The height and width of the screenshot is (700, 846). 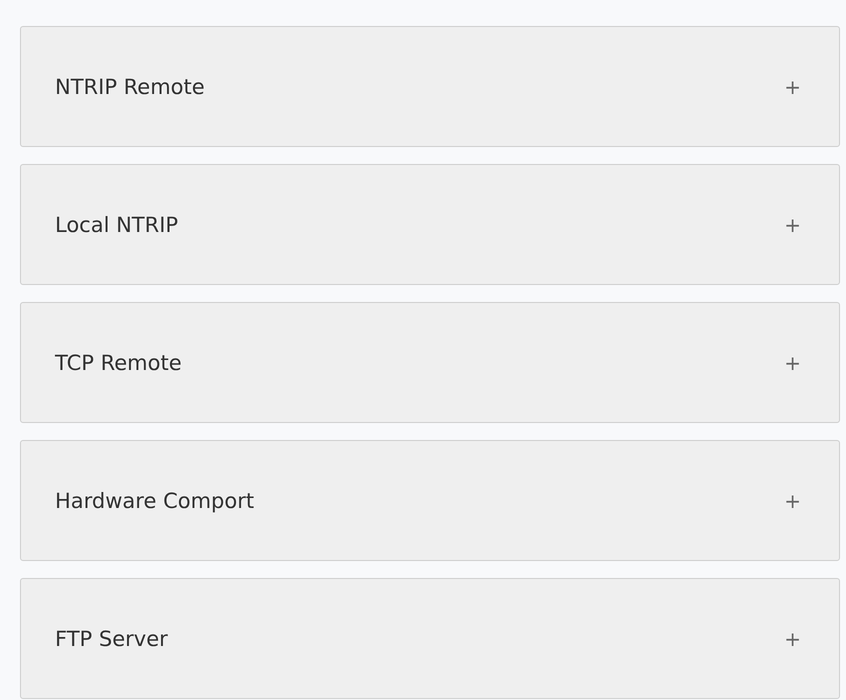 I want to click on panel-title: NTRIP Remote, so click(x=130, y=86).